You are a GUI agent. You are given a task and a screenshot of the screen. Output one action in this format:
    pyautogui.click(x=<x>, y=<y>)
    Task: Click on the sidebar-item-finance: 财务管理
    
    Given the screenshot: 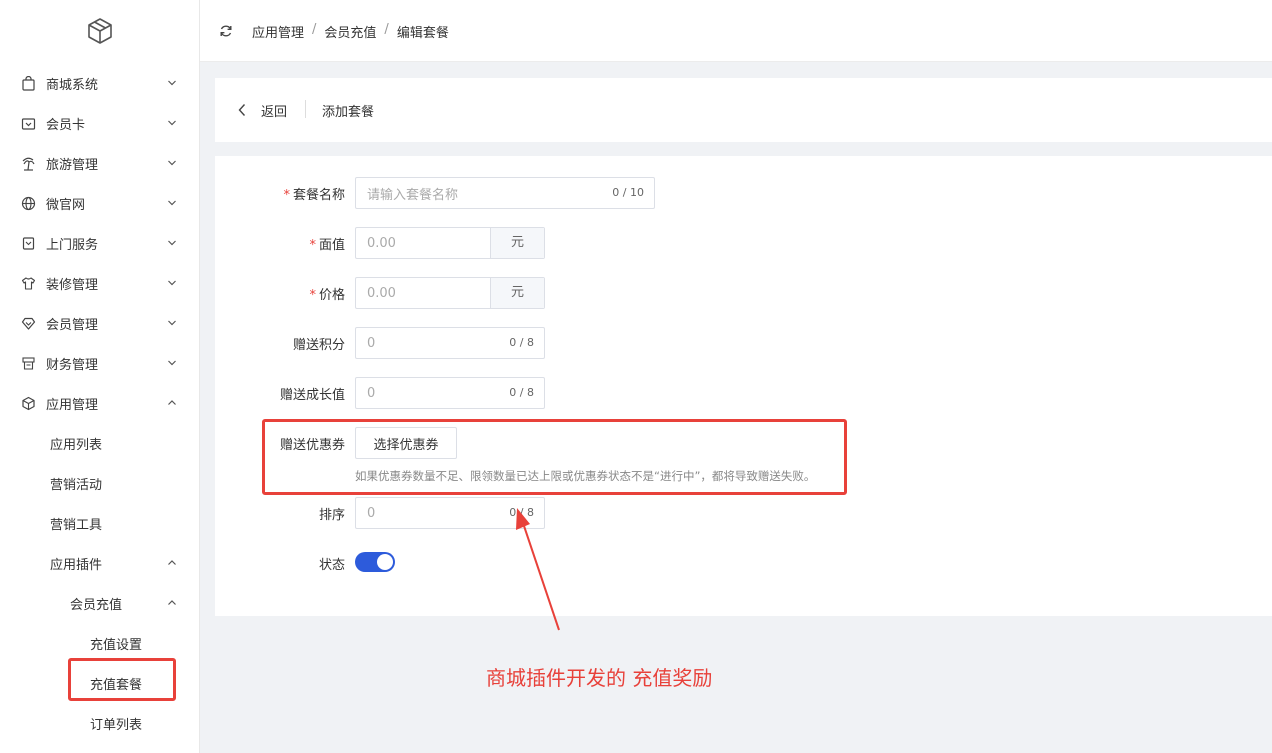 What is the action you would take?
    pyautogui.click(x=99, y=363)
    